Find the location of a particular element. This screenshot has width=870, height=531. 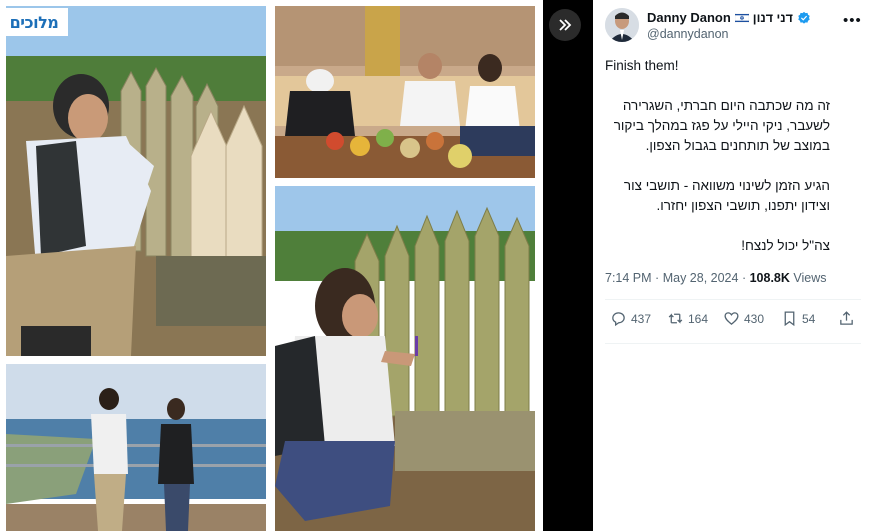

tweet-paragraph-4: צה"ל יכול לנצח! is located at coordinates (717, 246).